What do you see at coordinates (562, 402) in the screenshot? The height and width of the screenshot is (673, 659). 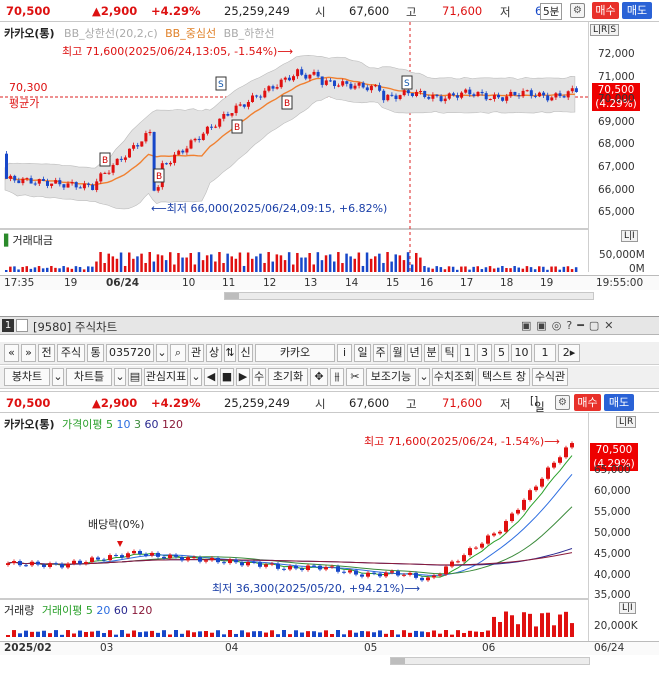 I see `bottom-gear-icon: ⚙` at bounding box center [562, 402].